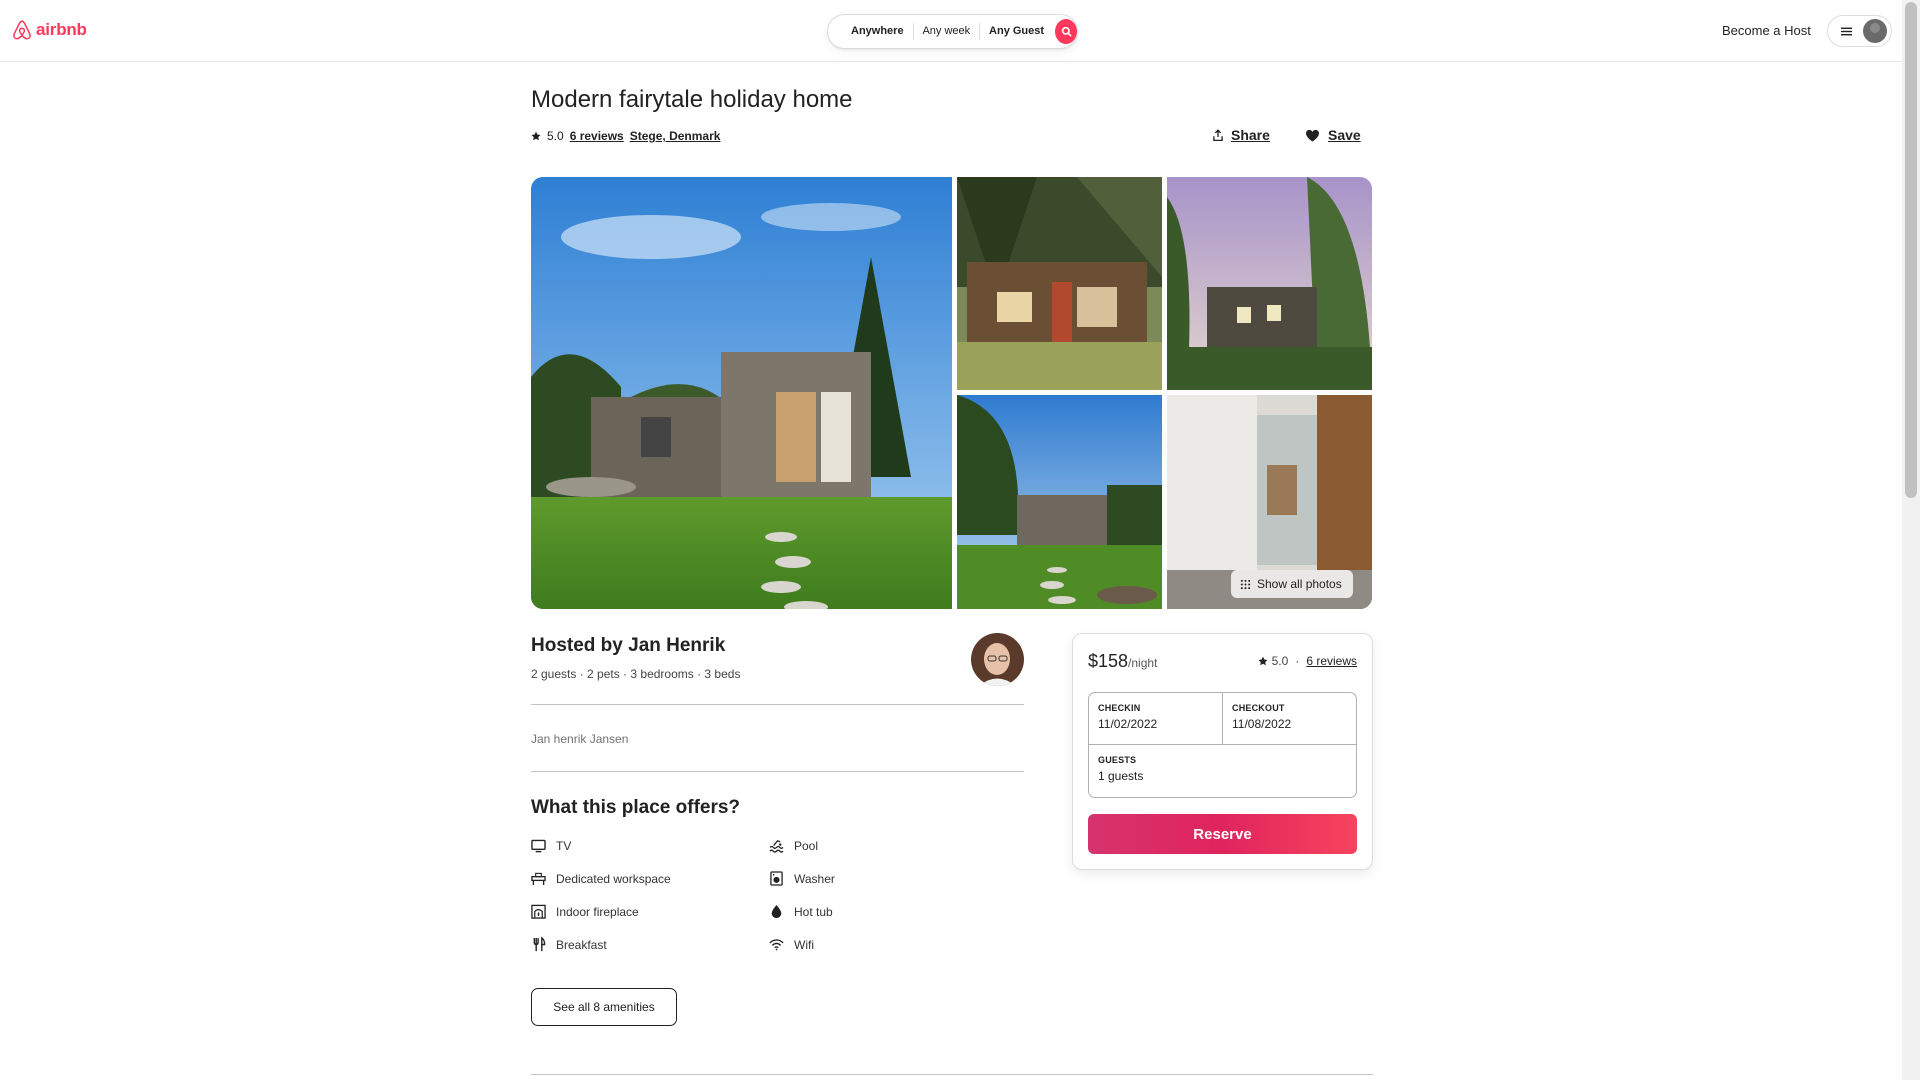 The width and height of the screenshot is (1920, 1080). Describe the element at coordinates (1262, 724) in the screenshot. I see `checkout-value: 11/08/2022` at that location.